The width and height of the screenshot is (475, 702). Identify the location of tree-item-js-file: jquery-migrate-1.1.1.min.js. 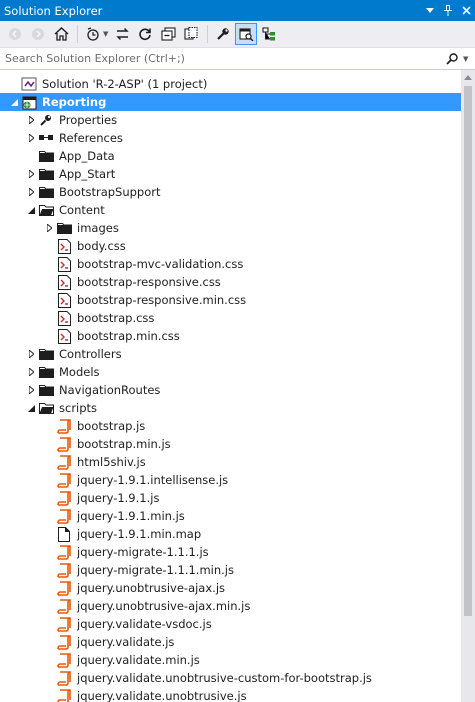
(230, 570).